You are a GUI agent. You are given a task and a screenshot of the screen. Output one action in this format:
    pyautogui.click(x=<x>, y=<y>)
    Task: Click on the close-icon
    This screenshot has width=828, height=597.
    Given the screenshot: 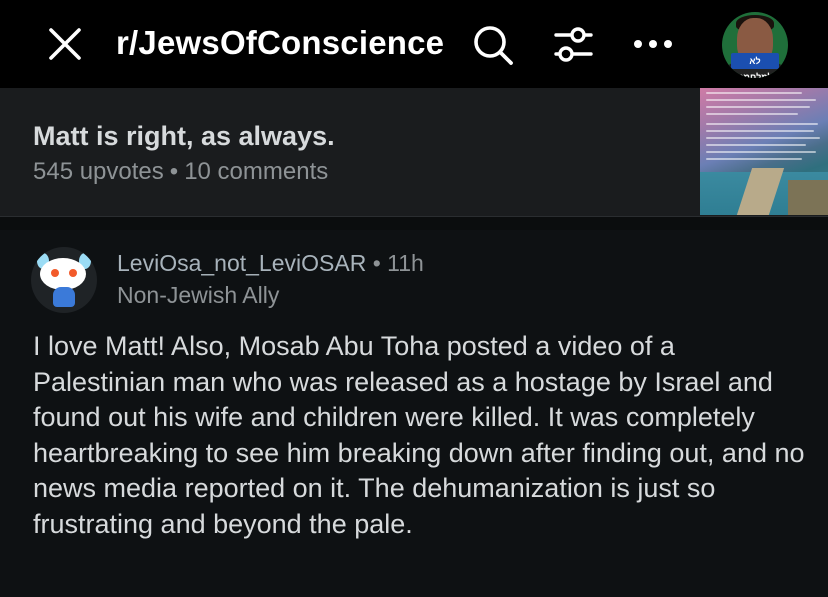 What is the action you would take?
    pyautogui.click(x=65, y=44)
    